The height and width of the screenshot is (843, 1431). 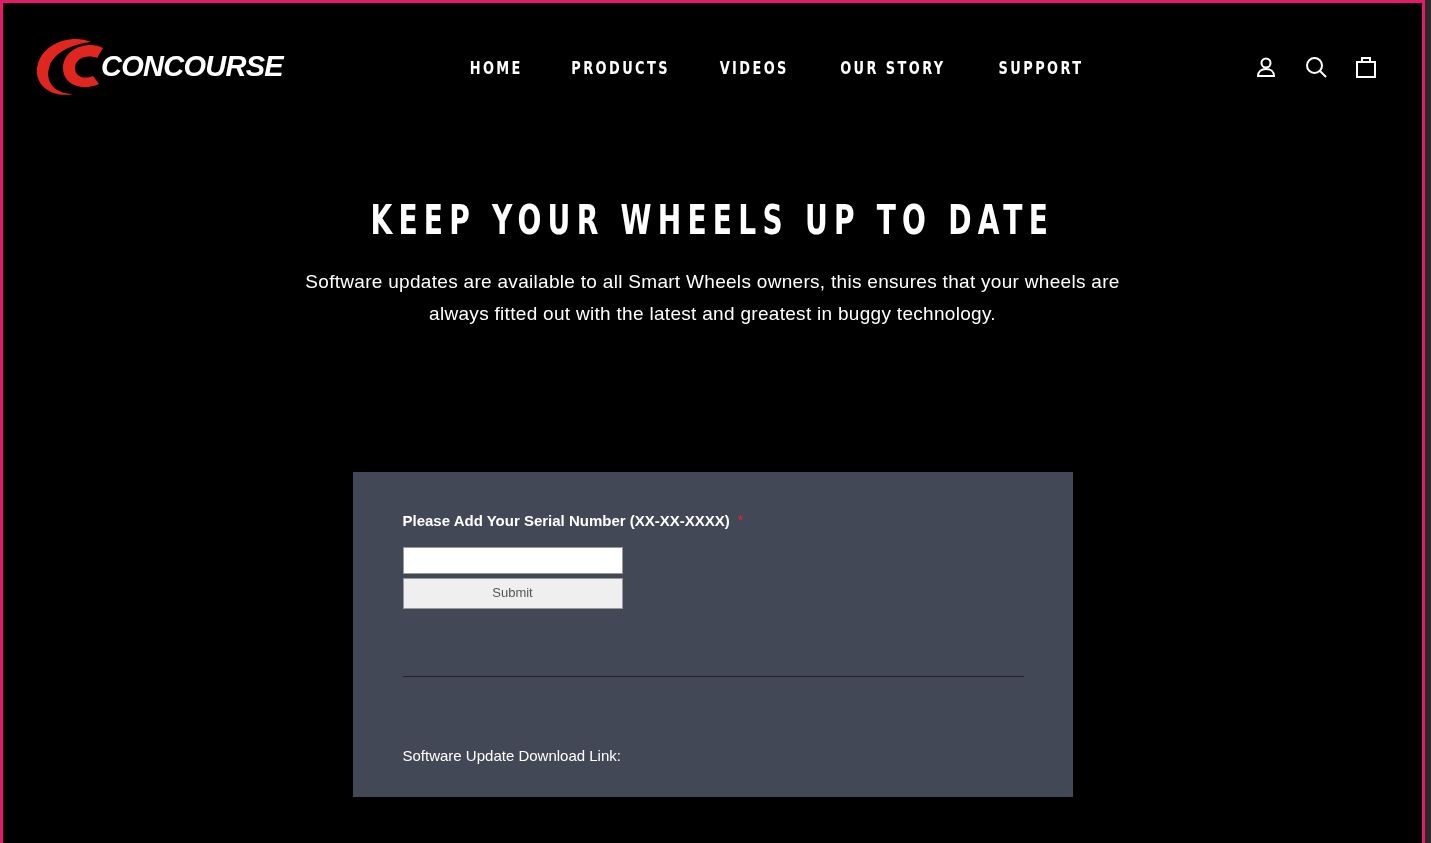 I want to click on account-icon, so click(x=1266, y=67).